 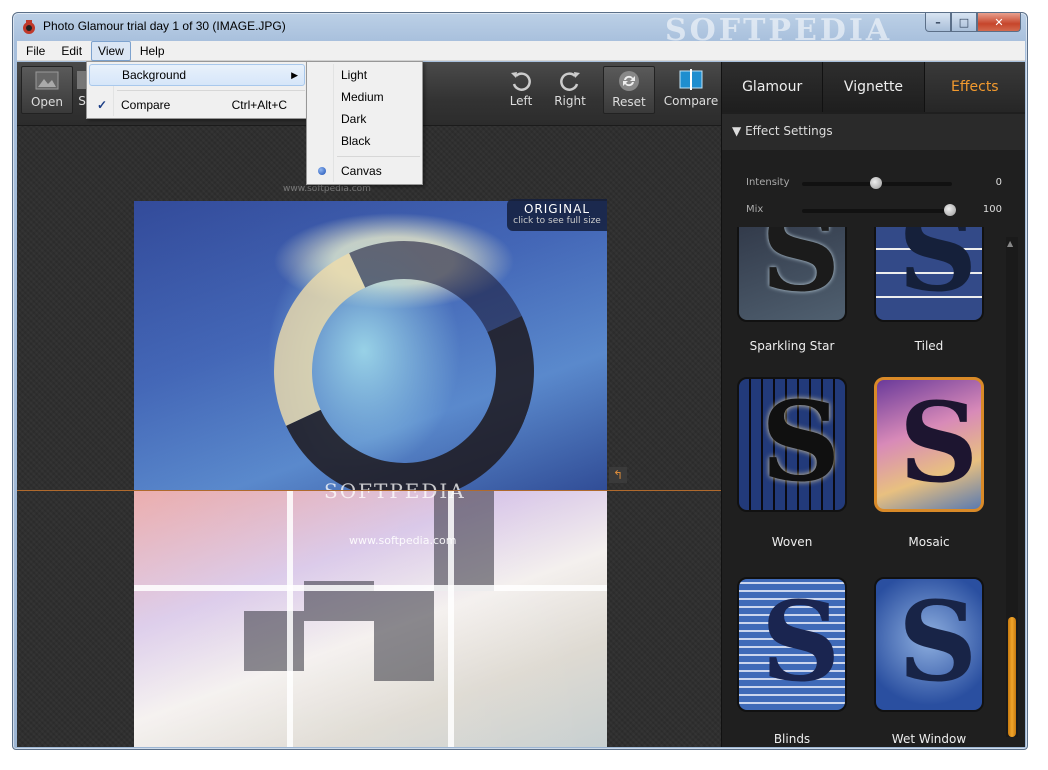 What do you see at coordinates (47, 102) in the screenshot?
I see `open-label: Open` at bounding box center [47, 102].